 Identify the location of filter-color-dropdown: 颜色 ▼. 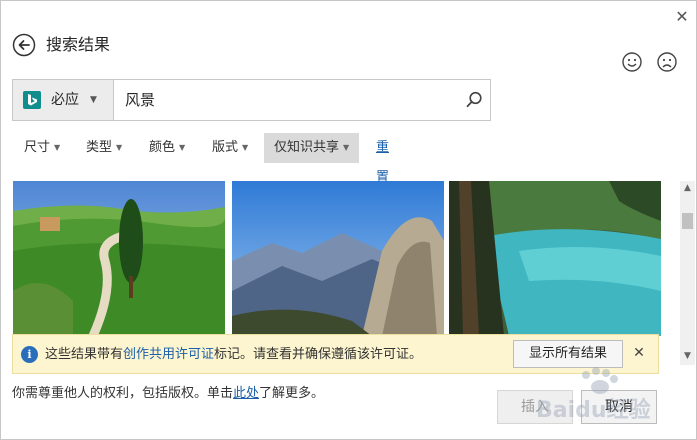
(167, 148).